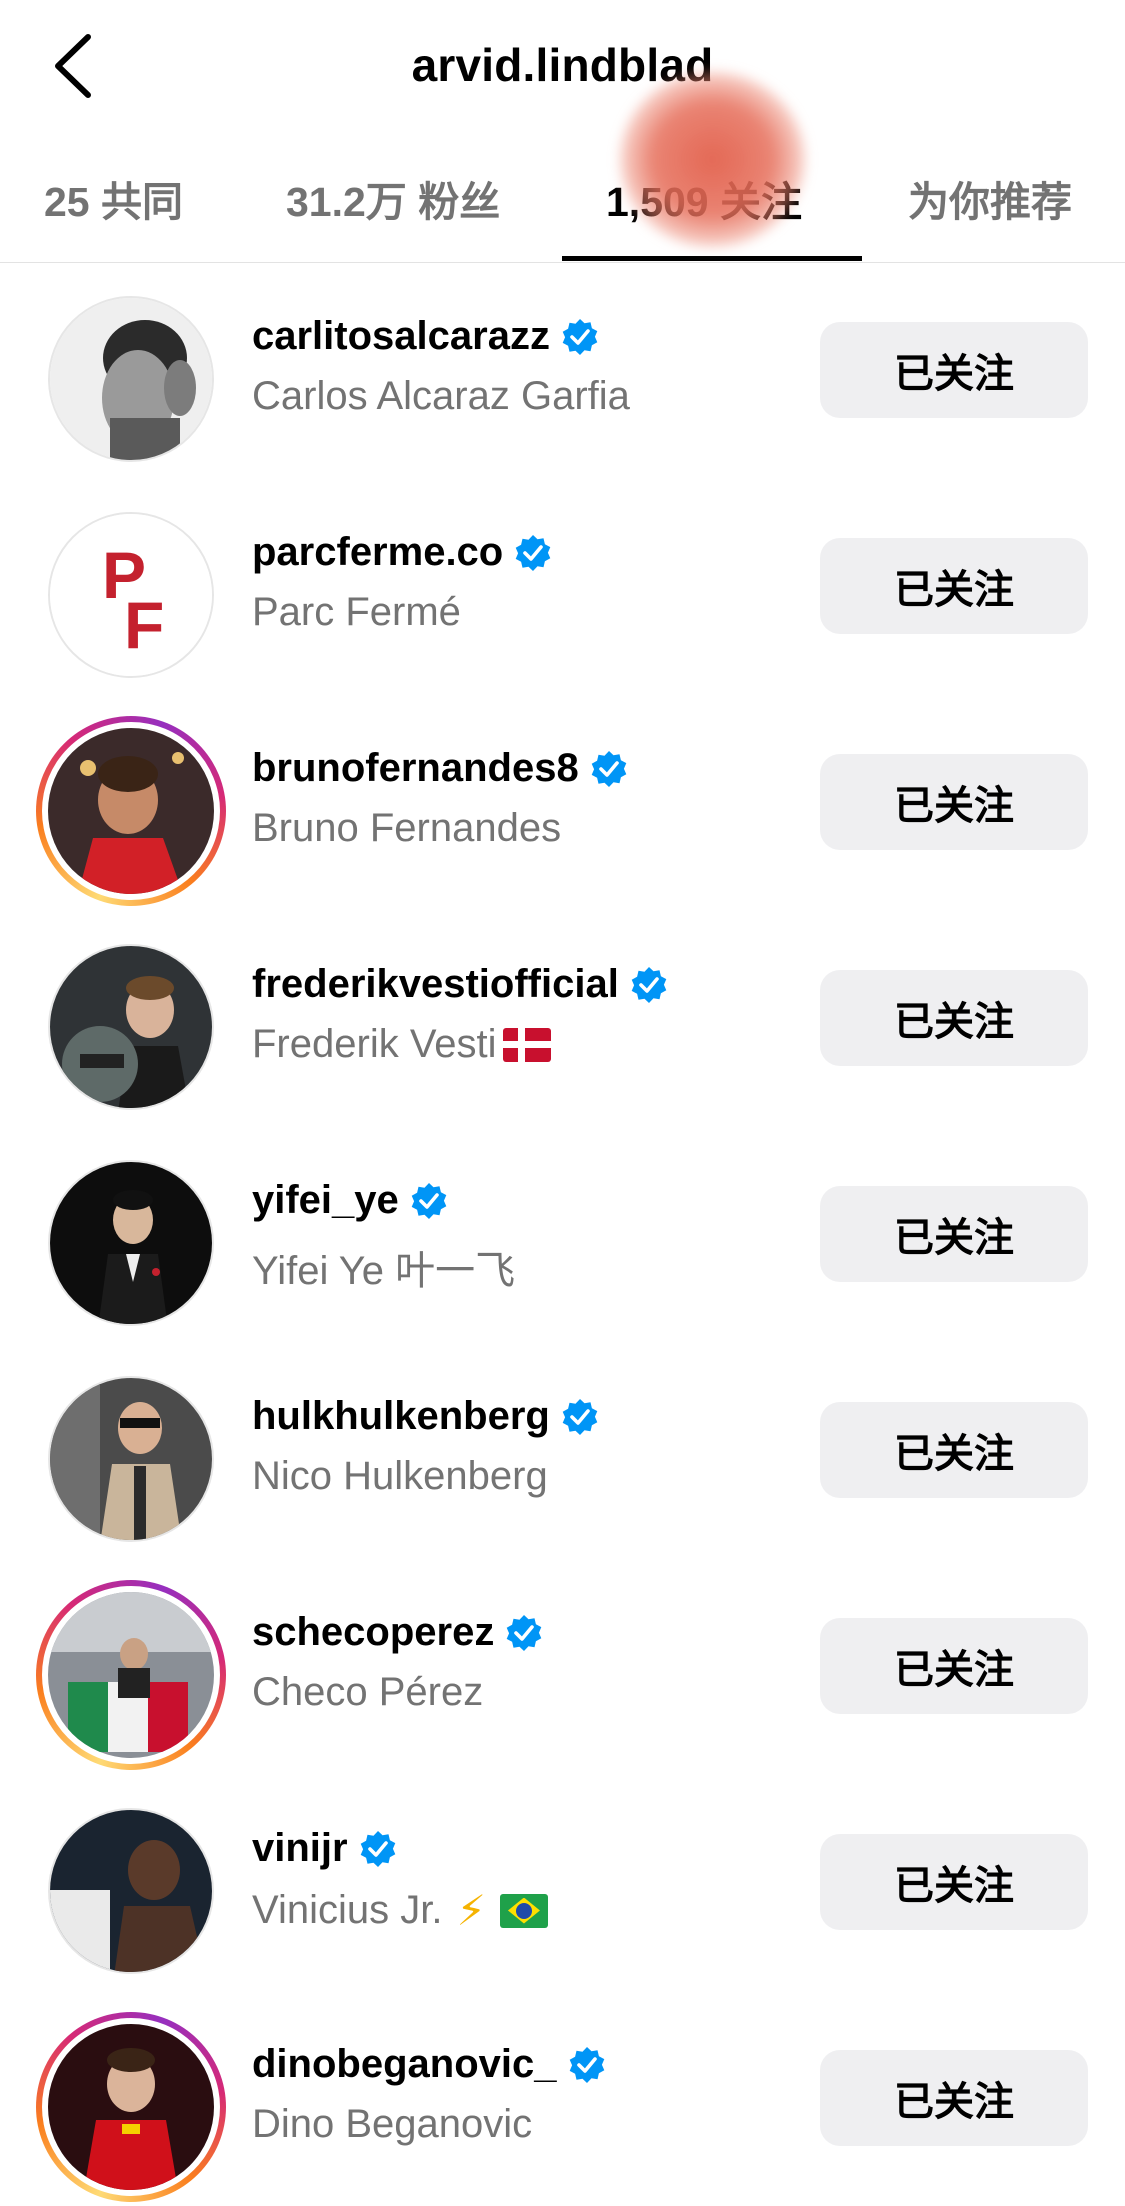  Describe the element at coordinates (393, 198) in the screenshot. I see `tab-followers: 31.2万 粉丝` at that location.